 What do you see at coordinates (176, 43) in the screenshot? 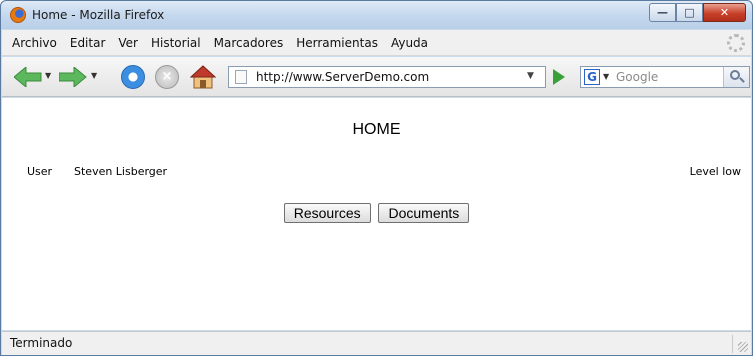
I see `menu-historial: Historial` at bounding box center [176, 43].